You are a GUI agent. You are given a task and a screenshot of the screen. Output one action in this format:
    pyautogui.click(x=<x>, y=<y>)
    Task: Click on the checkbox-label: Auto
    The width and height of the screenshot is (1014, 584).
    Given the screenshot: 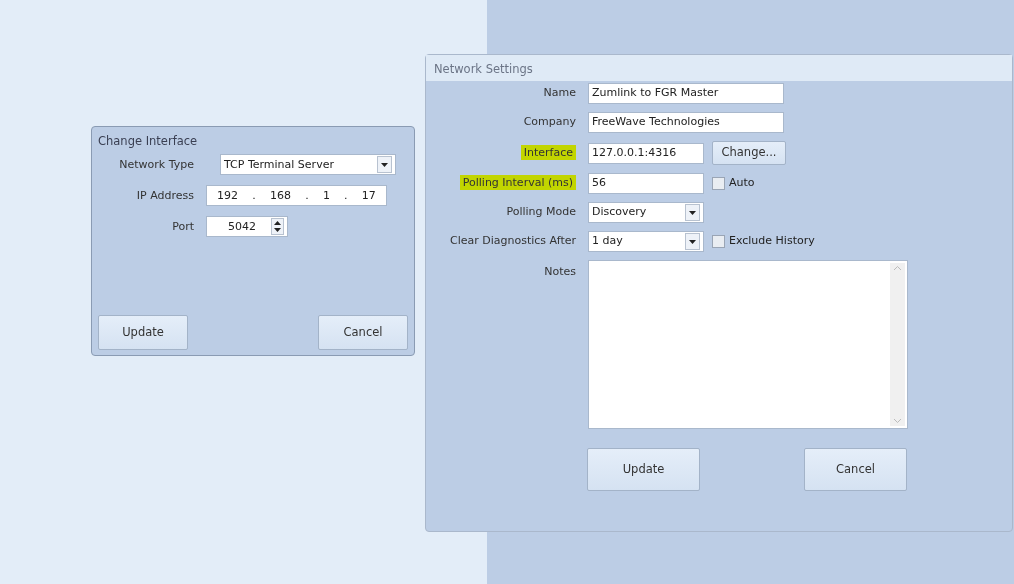 What is the action you would take?
    pyautogui.click(x=742, y=183)
    